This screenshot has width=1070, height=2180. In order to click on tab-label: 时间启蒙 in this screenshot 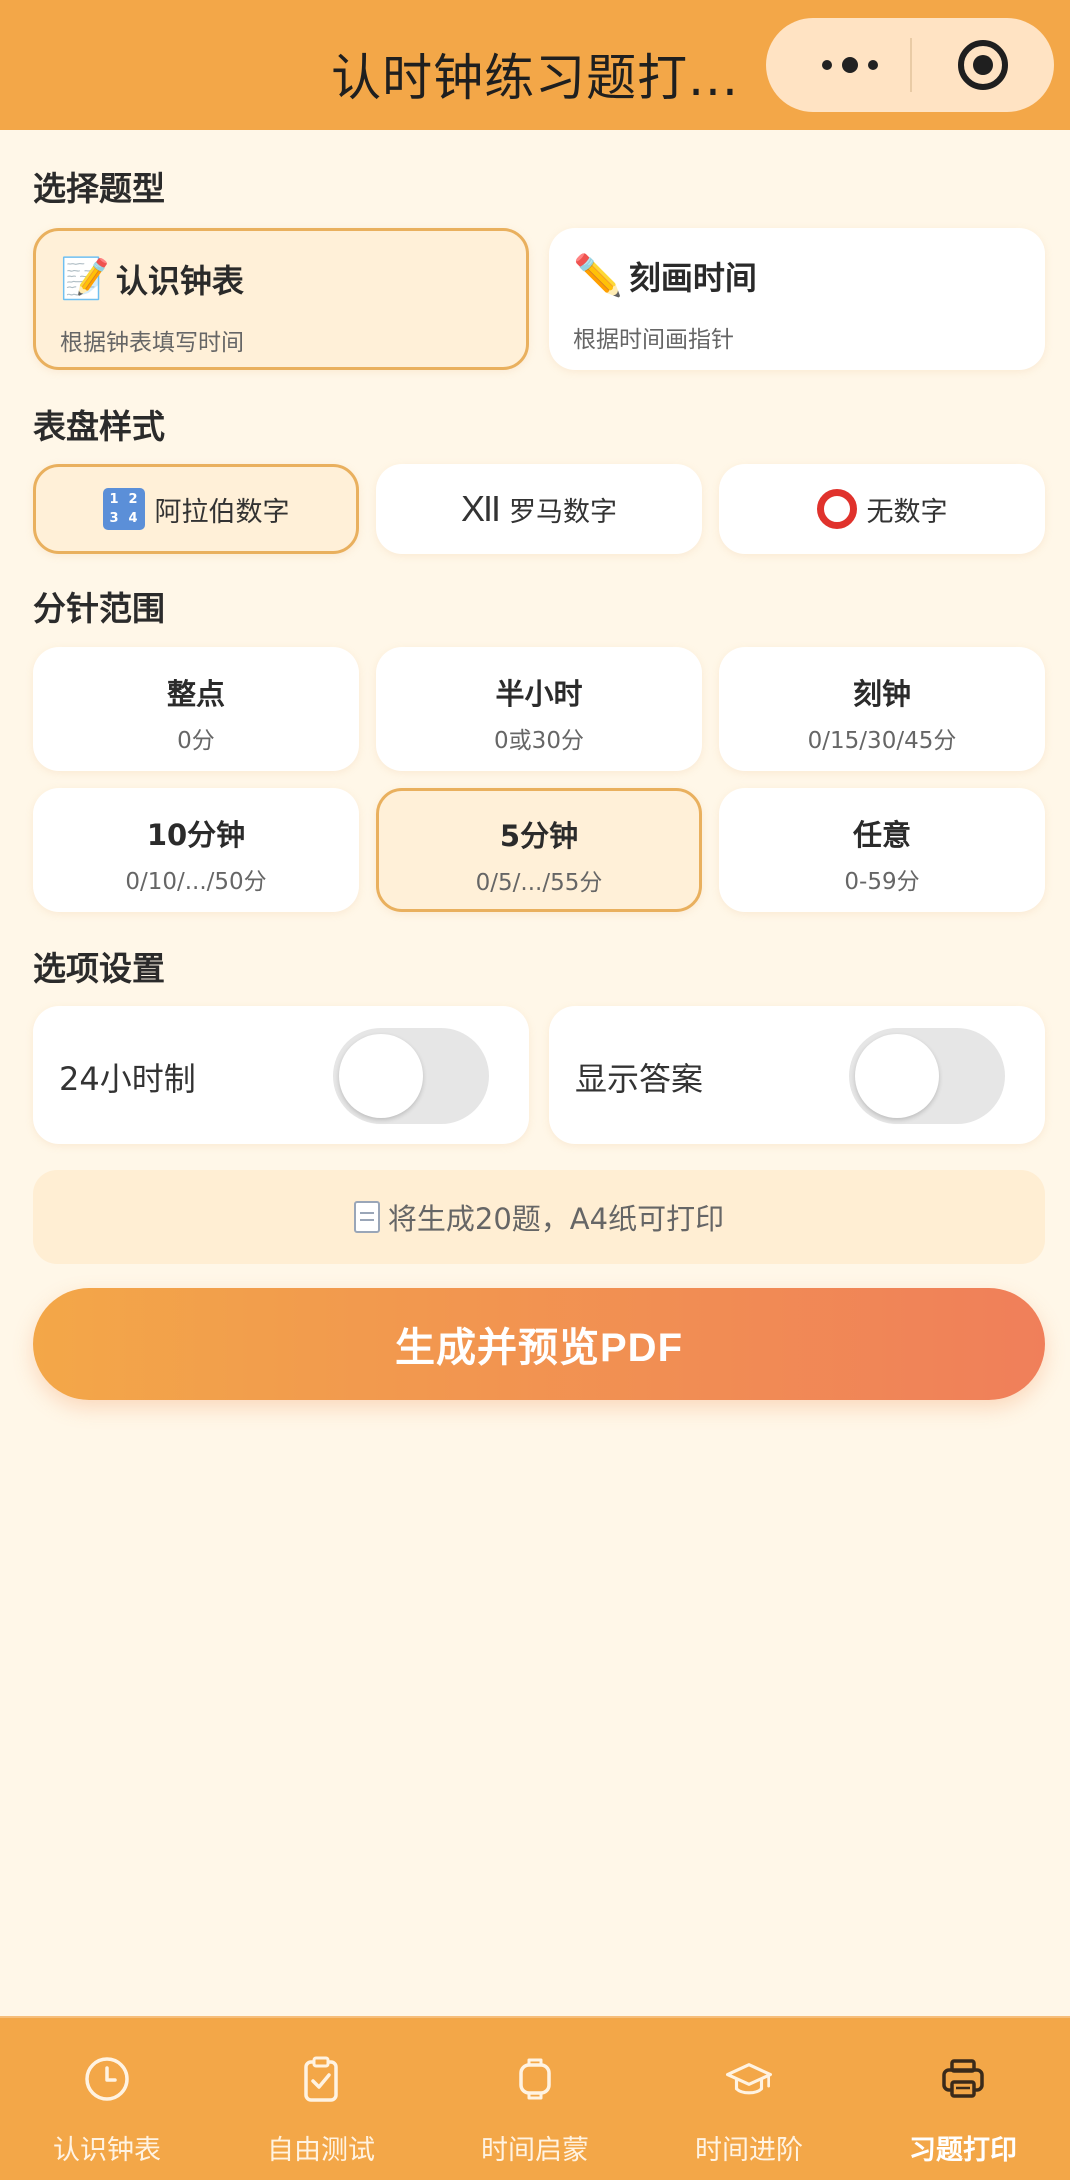, I will do `click(535, 2150)`.